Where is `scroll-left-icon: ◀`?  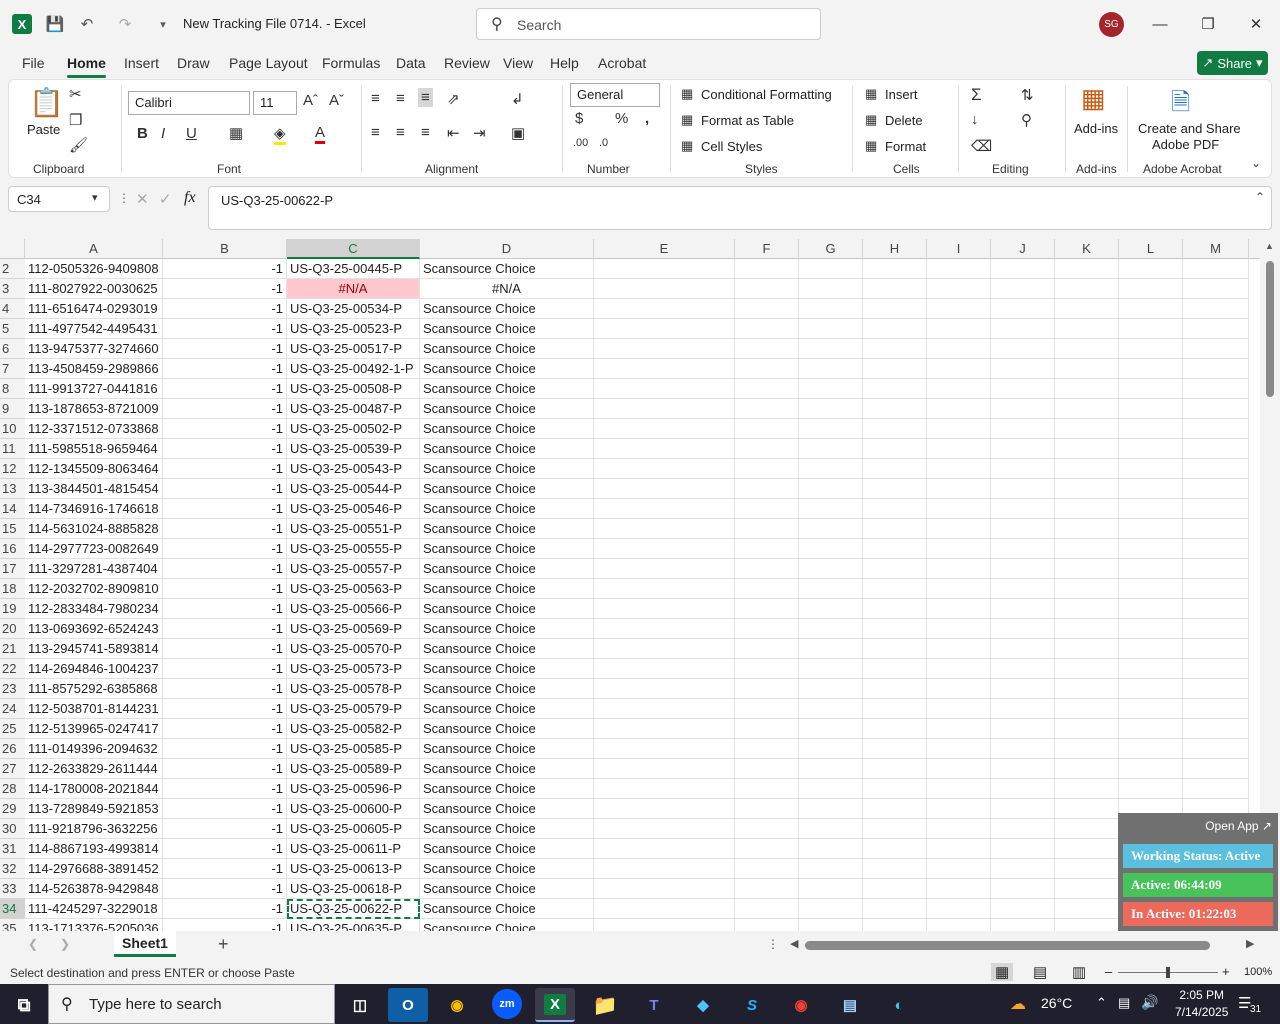 scroll-left-icon: ◀ is located at coordinates (794, 943).